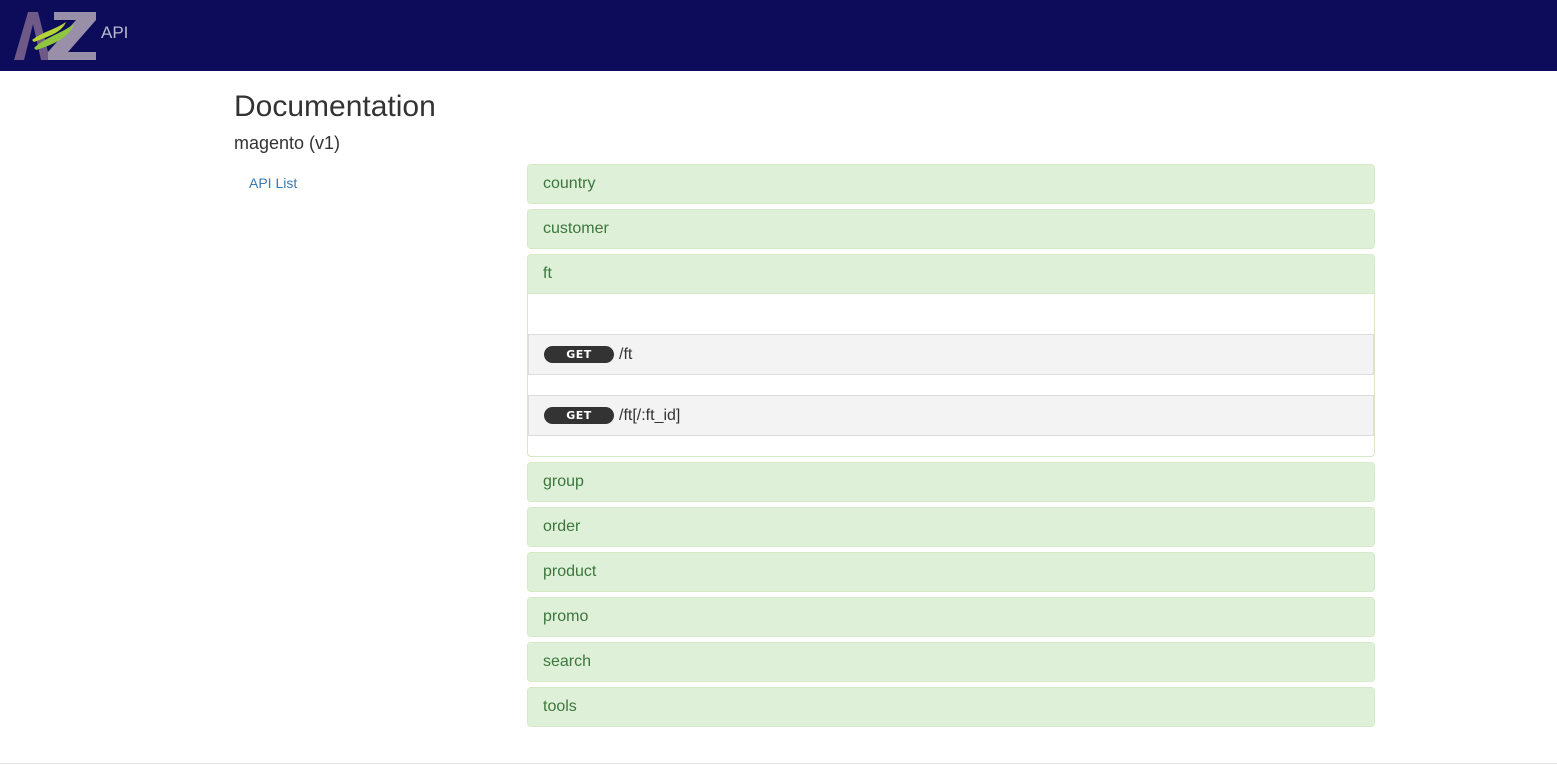  What do you see at coordinates (951, 274) in the screenshot?
I see `group-heading-ft: ft` at bounding box center [951, 274].